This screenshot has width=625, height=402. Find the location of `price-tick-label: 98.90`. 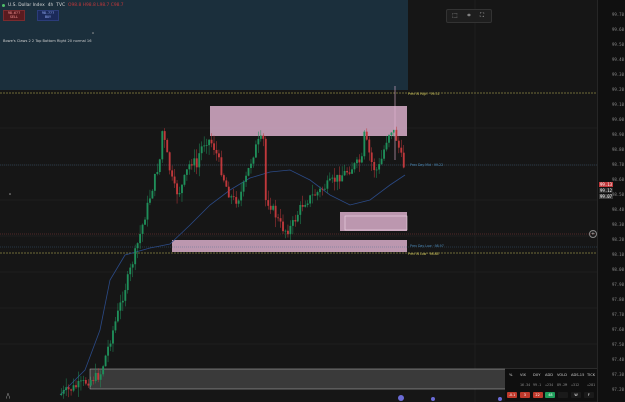

price-tick-label: 98.90 is located at coordinates (617, 134).